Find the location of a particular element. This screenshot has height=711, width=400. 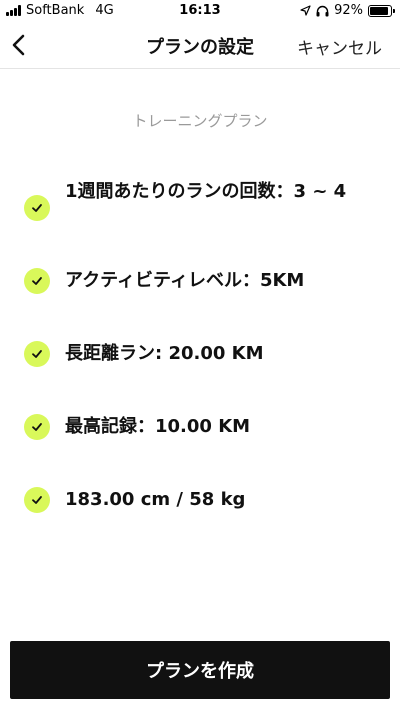

nav-bar: プランの設定 キャンセル is located at coordinates (200, 45).